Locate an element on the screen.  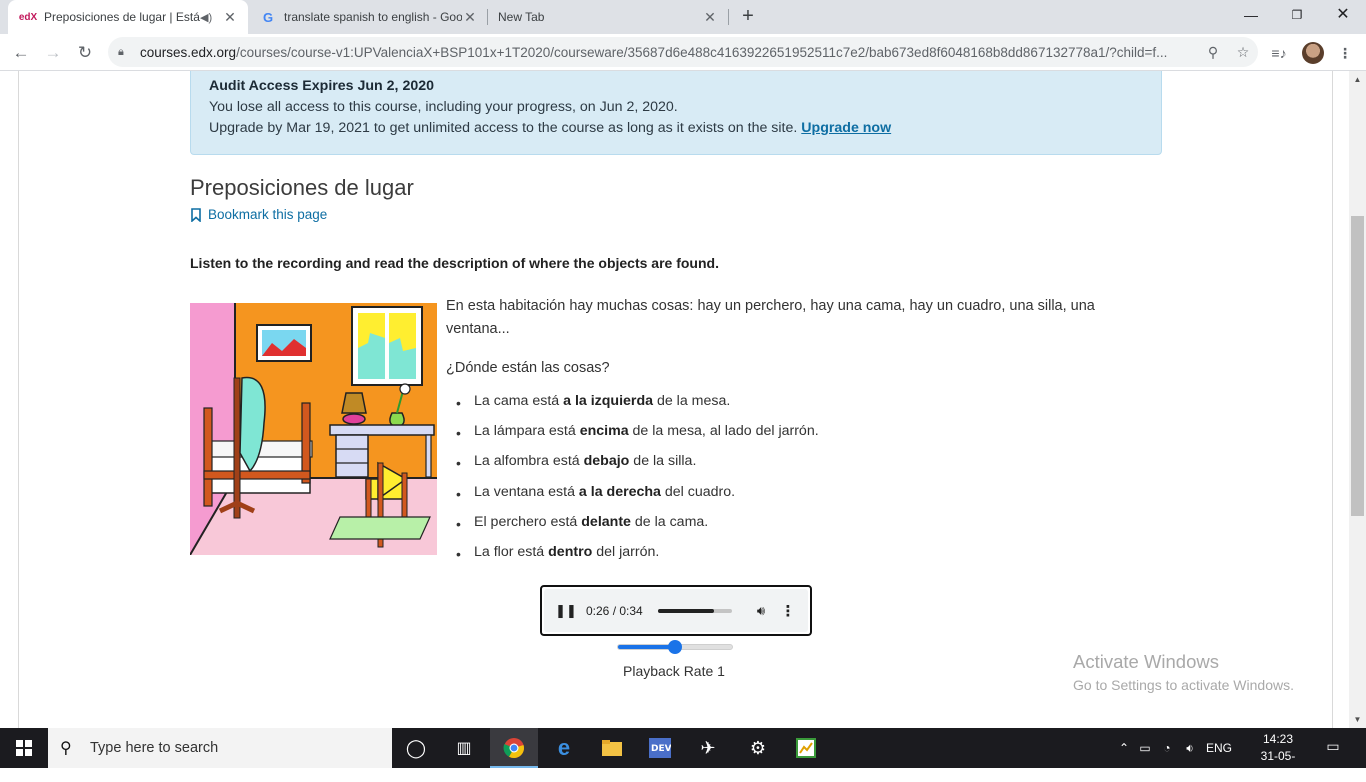
spreadsheet-app-icon is located at coordinates (806, 748).